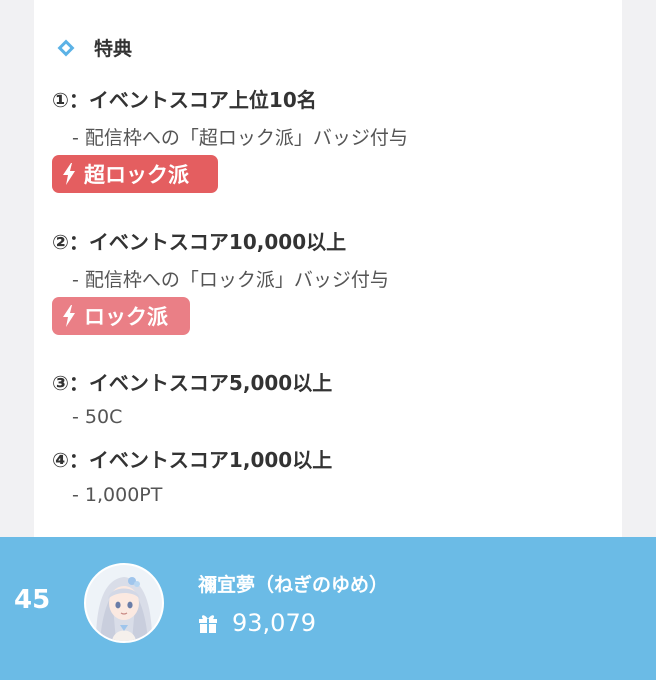  What do you see at coordinates (113, 49) in the screenshot?
I see `section-title: 特典` at bounding box center [113, 49].